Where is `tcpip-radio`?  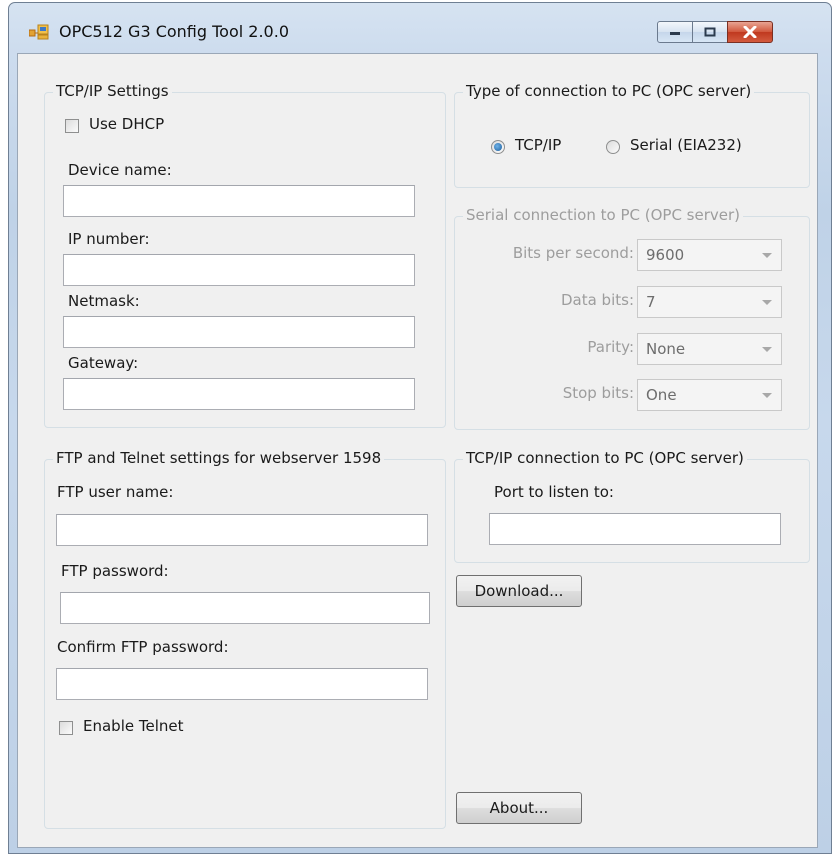 tcpip-radio is located at coordinates (498, 147).